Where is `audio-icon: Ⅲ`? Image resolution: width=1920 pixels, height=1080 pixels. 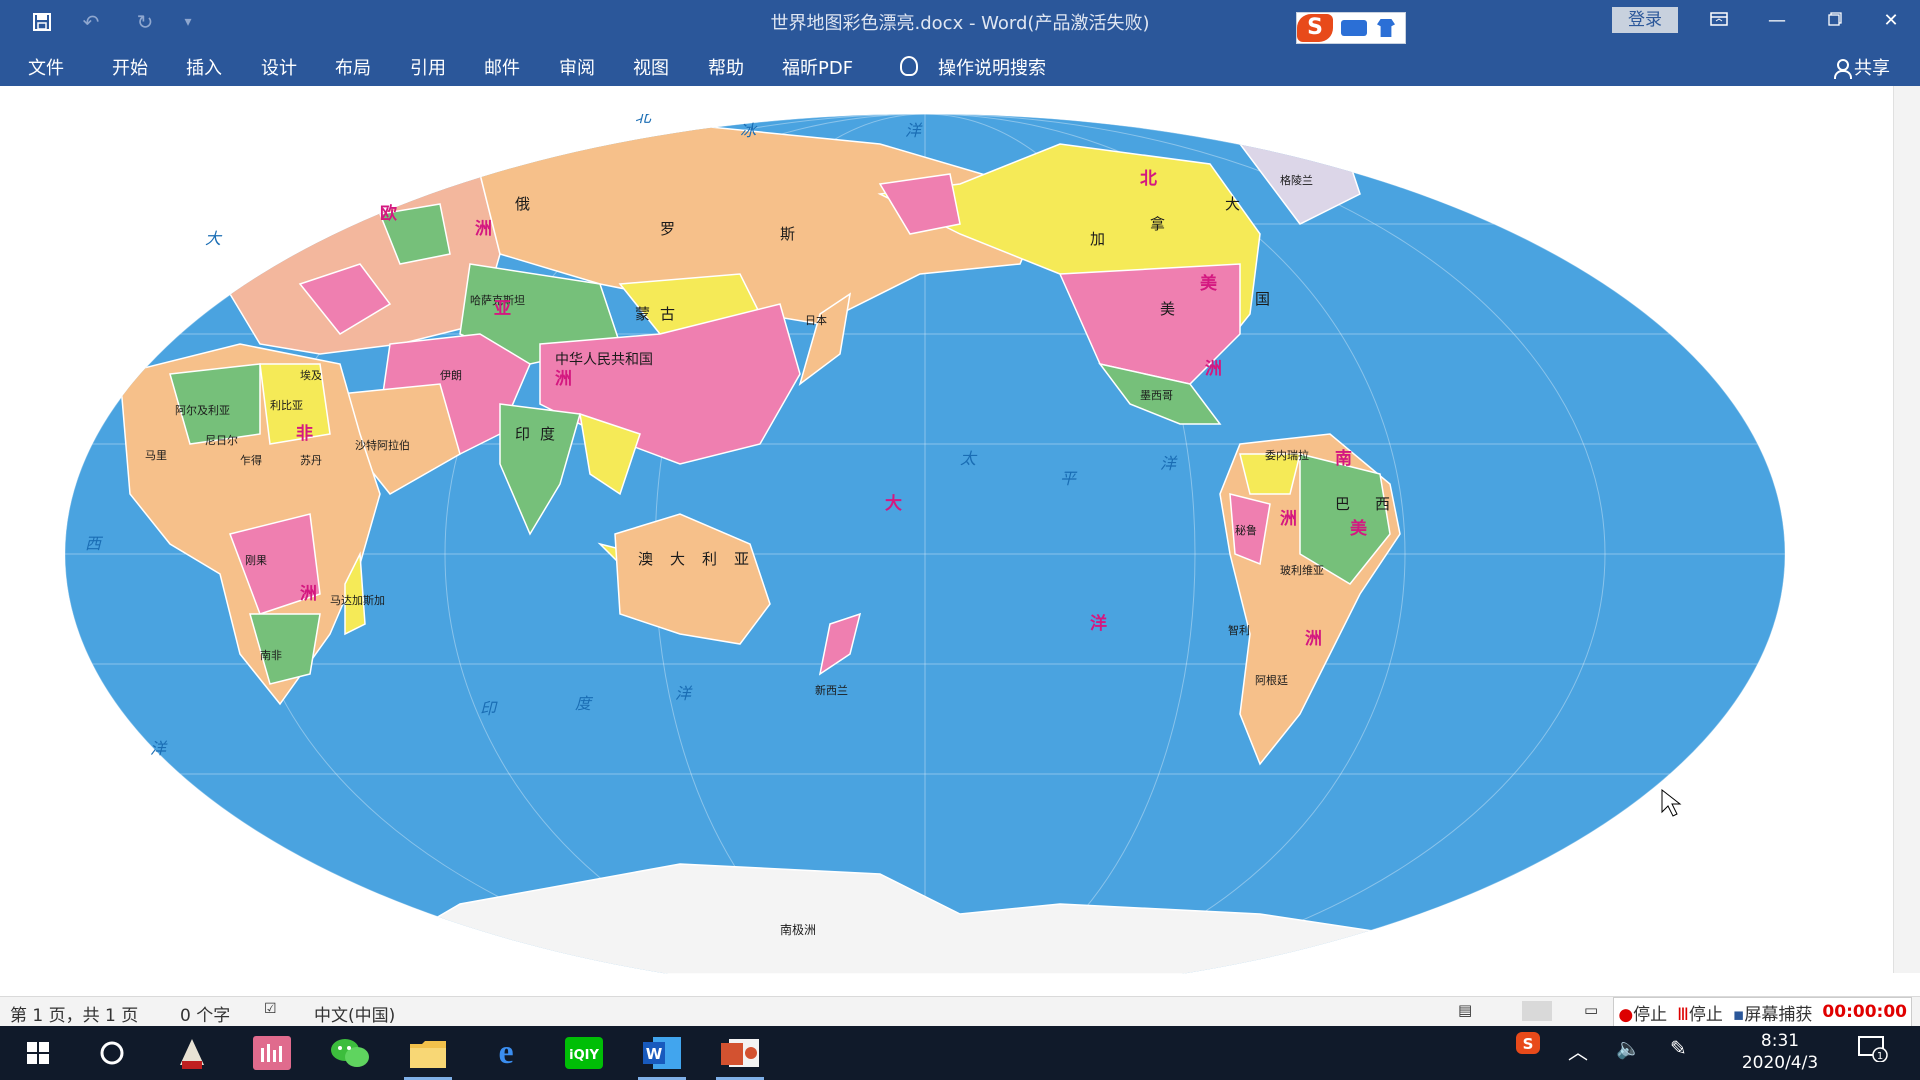 audio-icon: Ⅲ is located at coordinates (1683, 1014).